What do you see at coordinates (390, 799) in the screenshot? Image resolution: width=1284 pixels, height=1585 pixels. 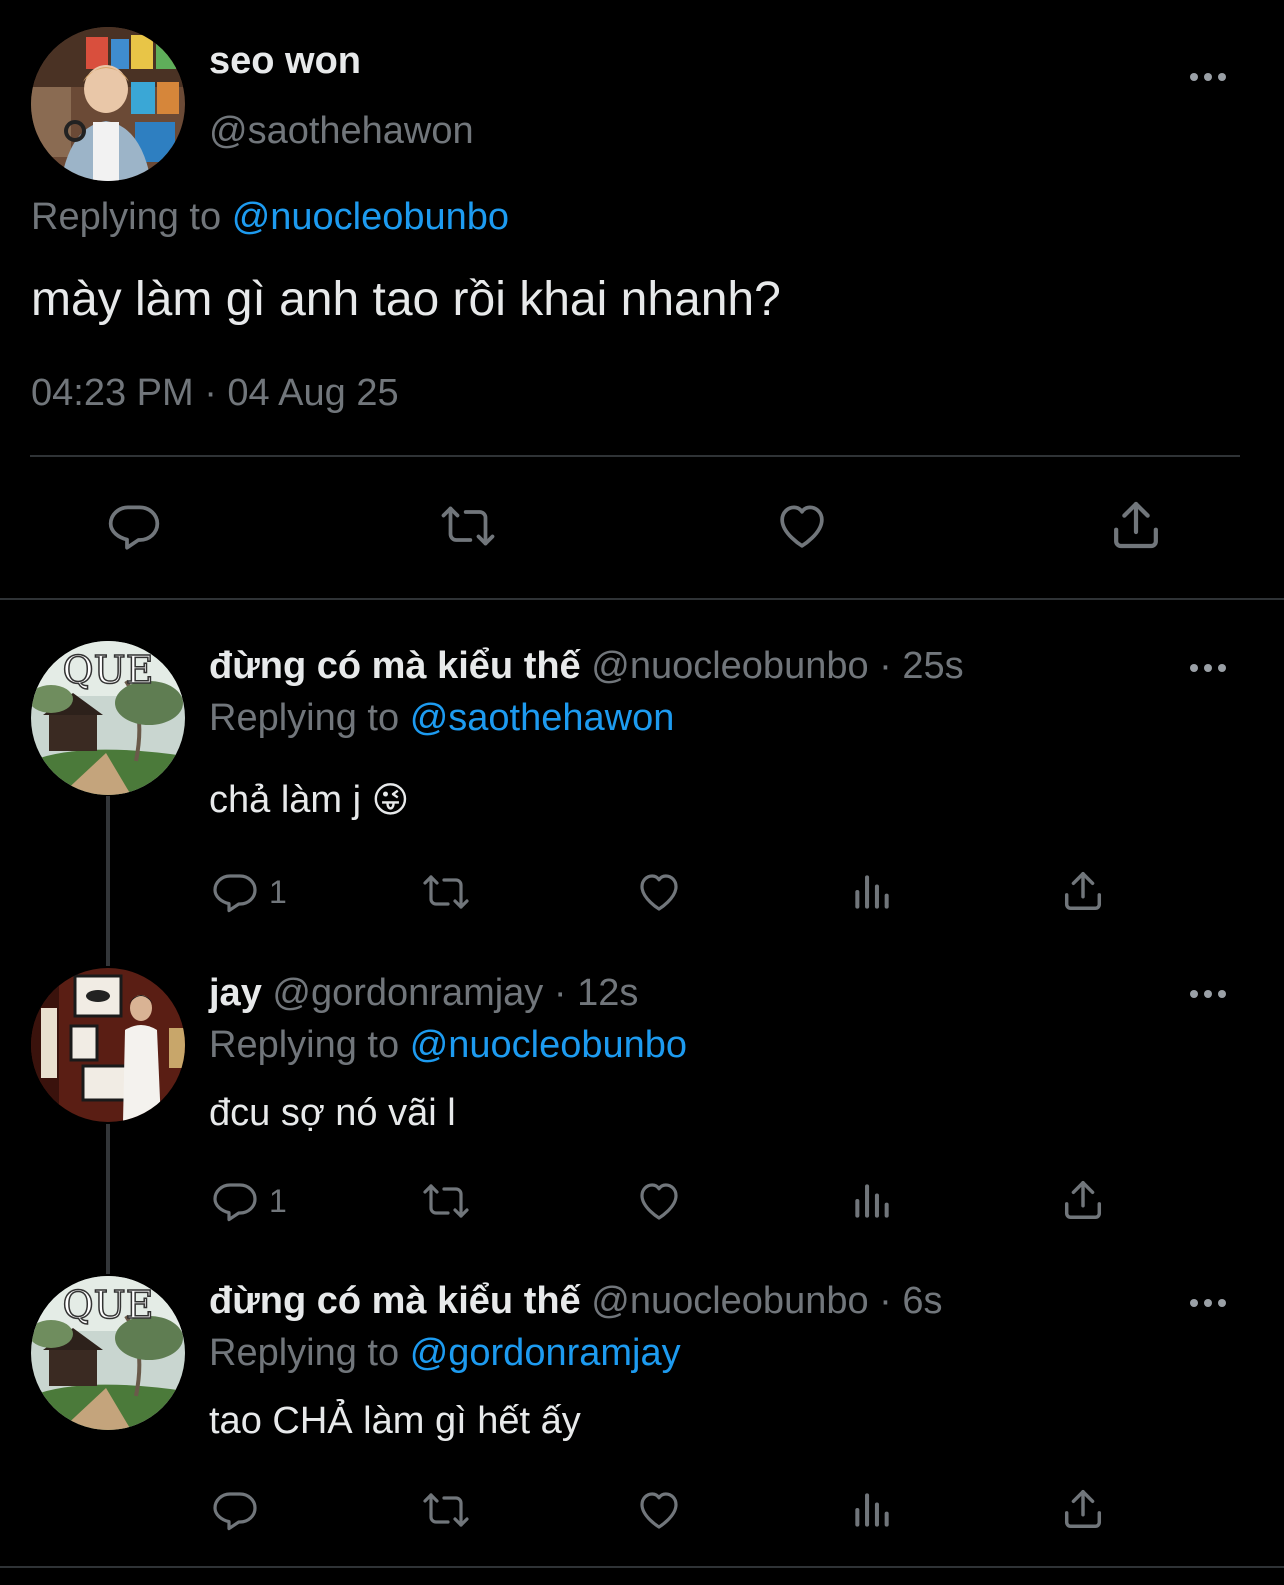 I see `emoji: 😜` at bounding box center [390, 799].